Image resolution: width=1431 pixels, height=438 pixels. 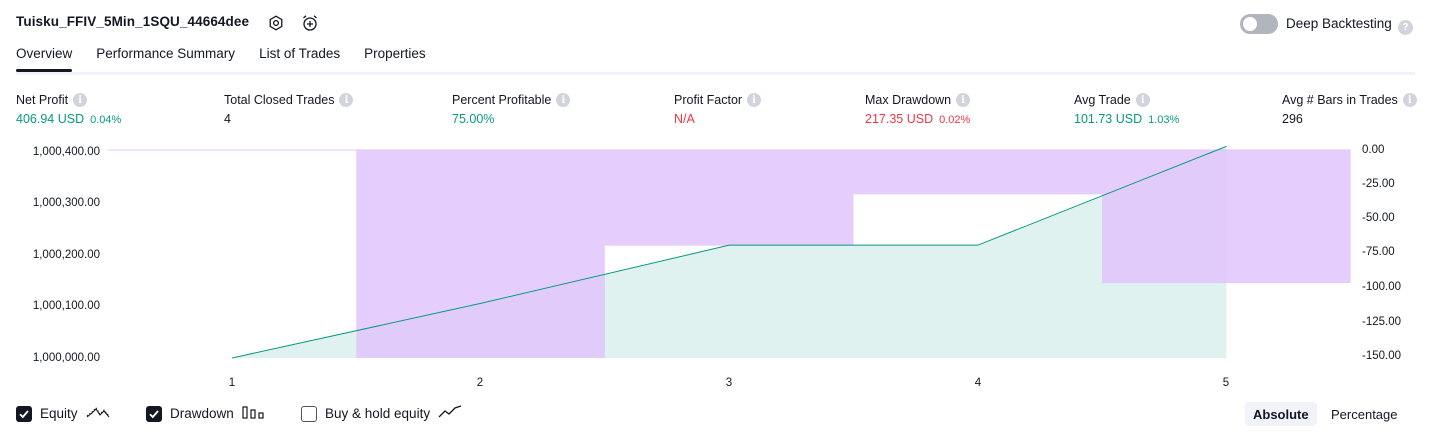 I want to click on x-axis-tick: 5, so click(x=1226, y=383).